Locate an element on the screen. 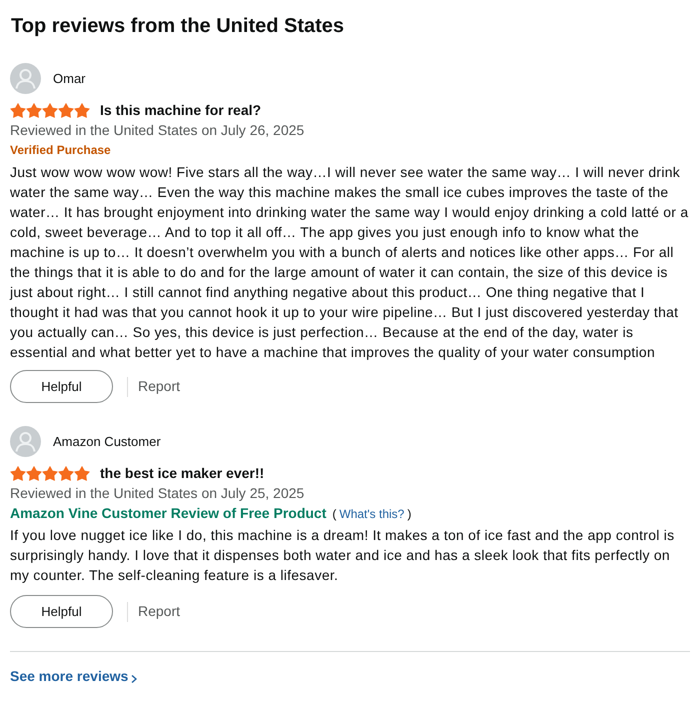 Image resolution: width=697 pixels, height=722 pixels. review-date: Reviewed in the United States on July 25, 2025 is located at coordinates (158, 493).